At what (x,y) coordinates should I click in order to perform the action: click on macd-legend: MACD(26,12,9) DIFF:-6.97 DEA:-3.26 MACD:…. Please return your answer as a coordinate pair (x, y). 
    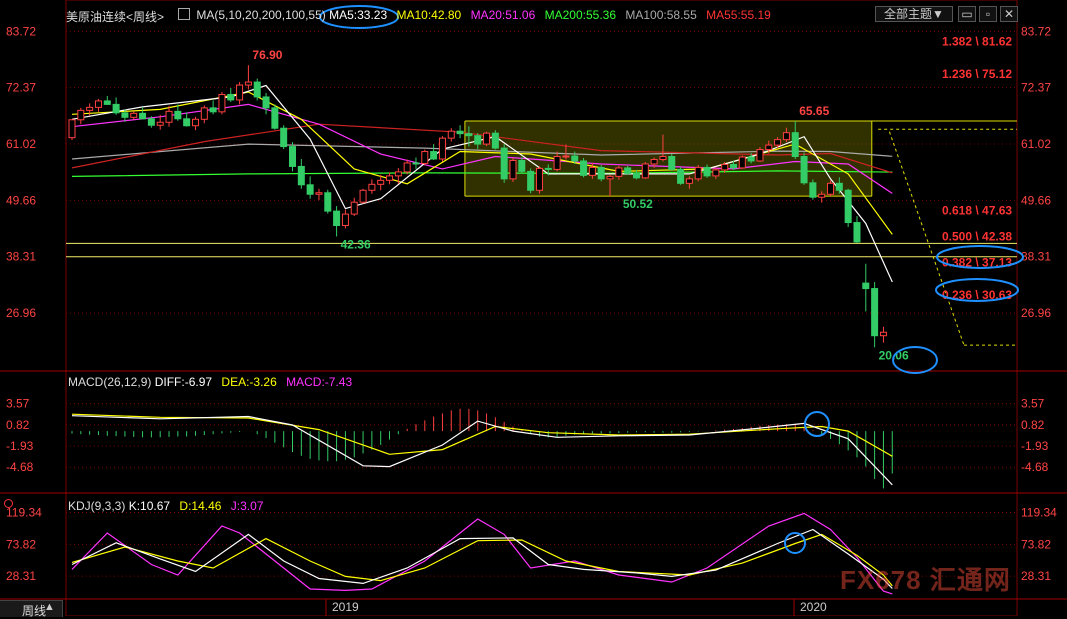
    Looking at the image, I should click on (210, 382).